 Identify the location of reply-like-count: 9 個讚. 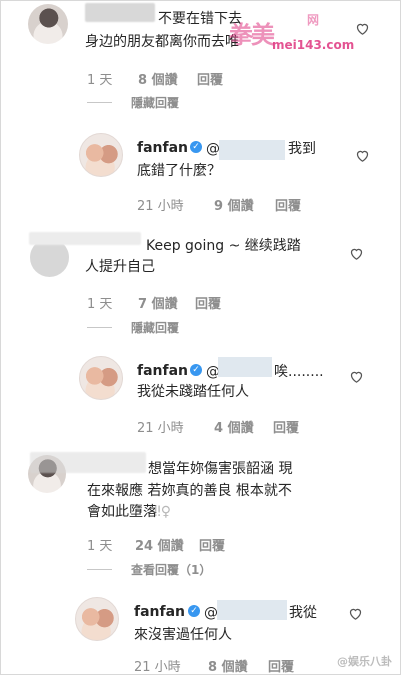
(234, 204).